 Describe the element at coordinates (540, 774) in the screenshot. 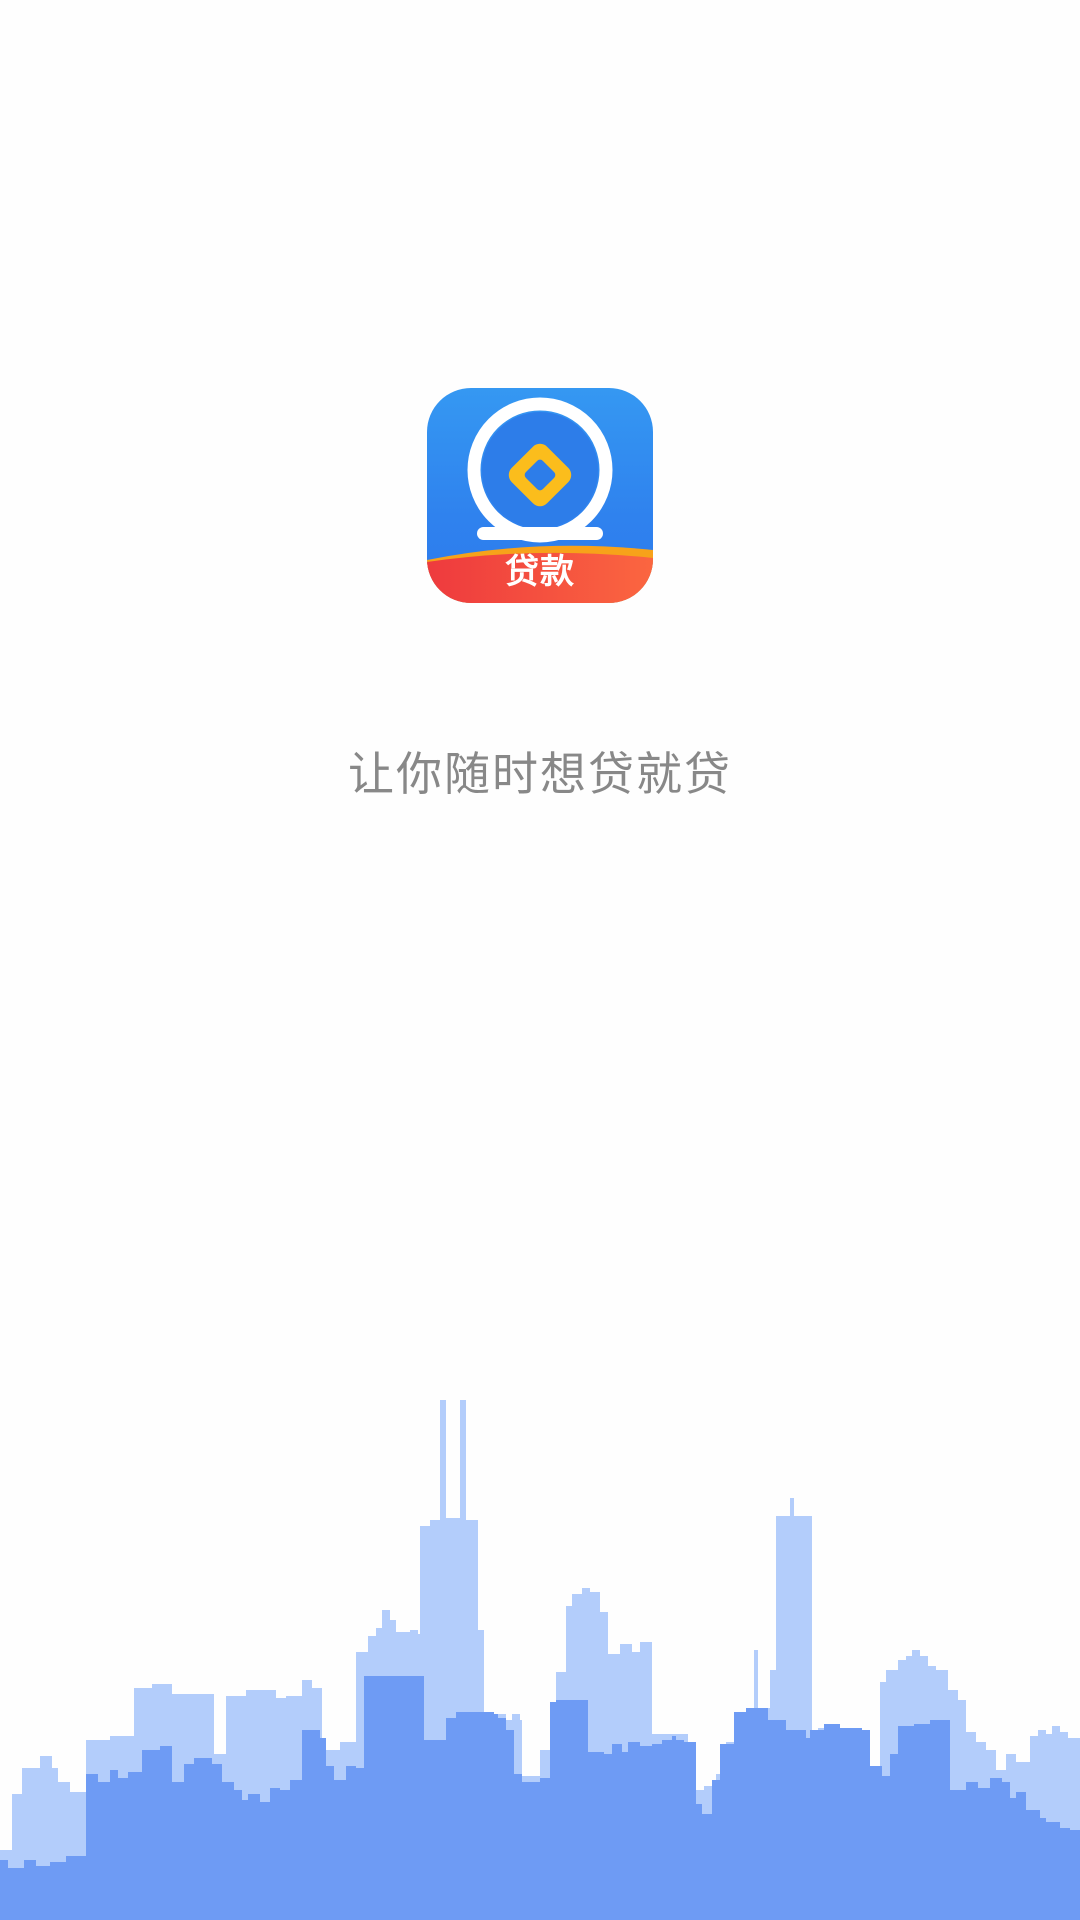

I see `slogan-text: 让你随时想贷就贷` at that location.